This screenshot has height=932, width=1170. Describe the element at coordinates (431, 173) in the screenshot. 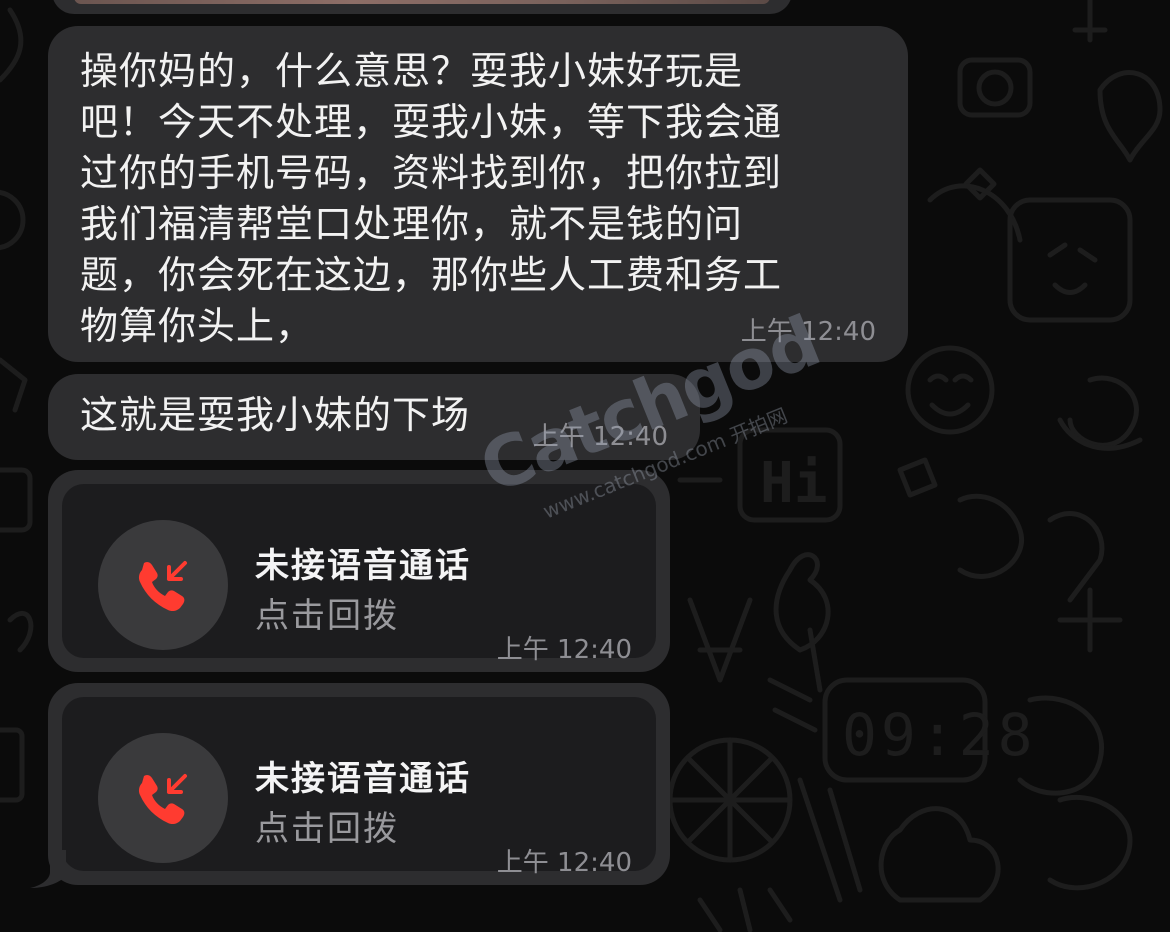

I see `message-line: 过你的手机号码，资料找到你，把你拉到` at that location.